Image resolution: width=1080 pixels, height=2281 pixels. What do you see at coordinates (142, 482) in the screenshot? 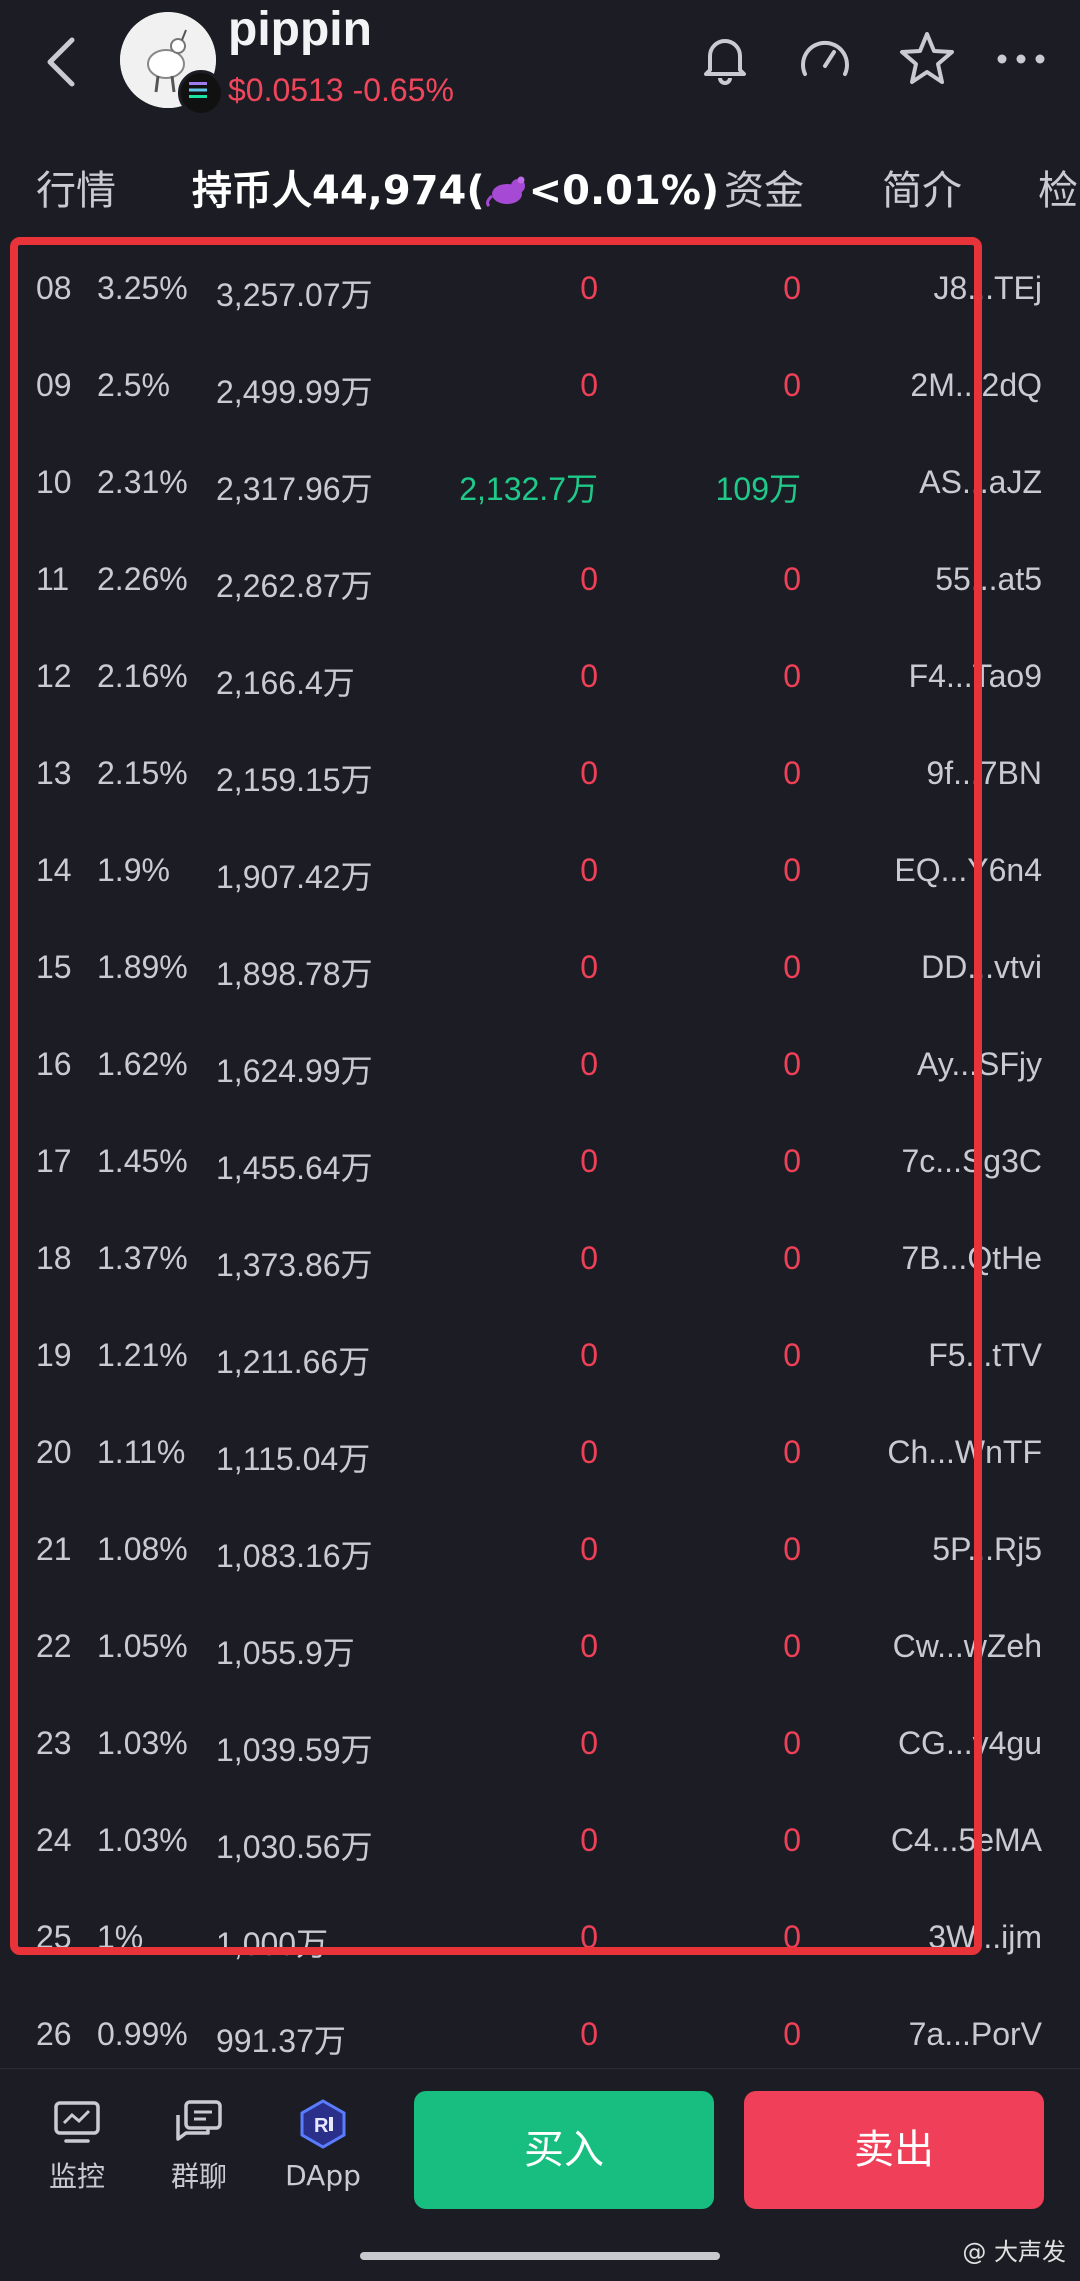
I see `holder-percent: 2.31%` at bounding box center [142, 482].